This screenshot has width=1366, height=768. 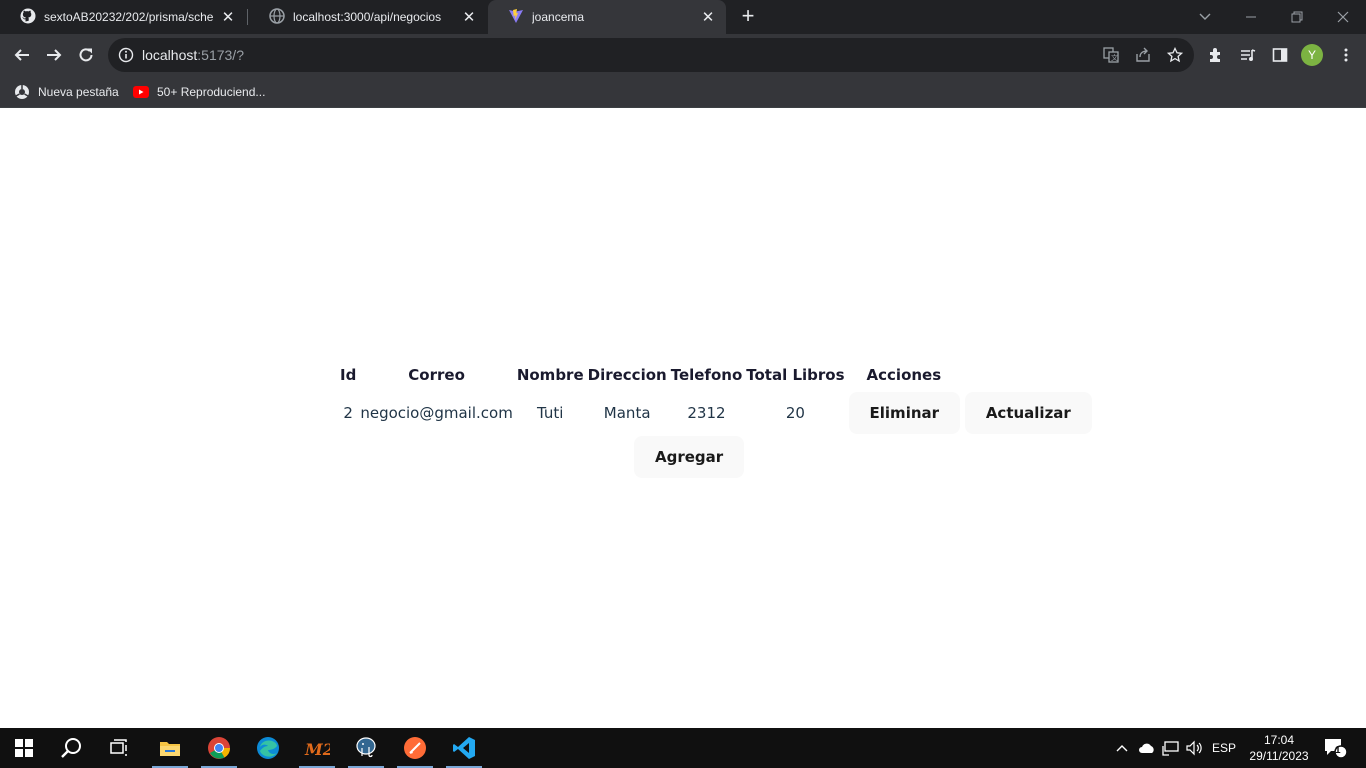 What do you see at coordinates (1114, 57) in the screenshot?
I see `svg-text: 文` at bounding box center [1114, 57].